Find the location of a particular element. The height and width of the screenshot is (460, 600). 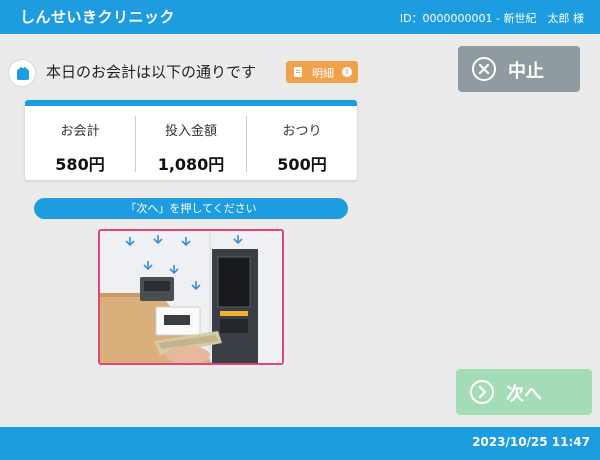

total-amount-label: お会計 is located at coordinates (80, 131).